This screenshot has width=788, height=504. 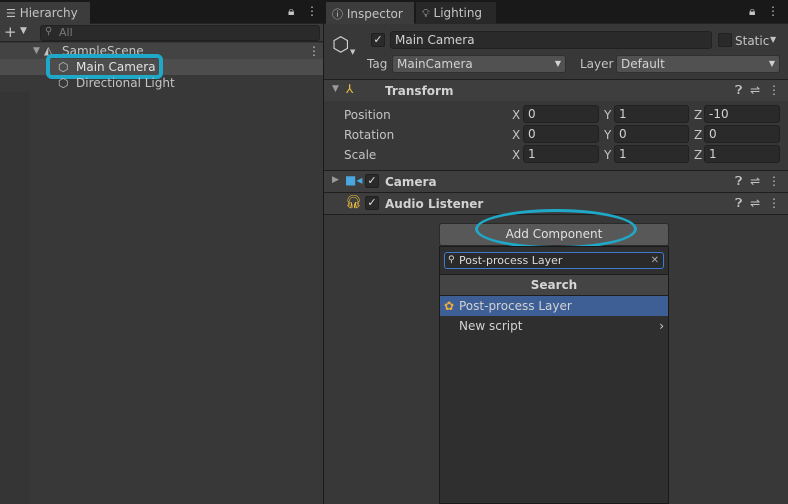 What do you see at coordinates (515, 306) in the screenshot?
I see `popup-item-label: Post-process Layer` at bounding box center [515, 306].